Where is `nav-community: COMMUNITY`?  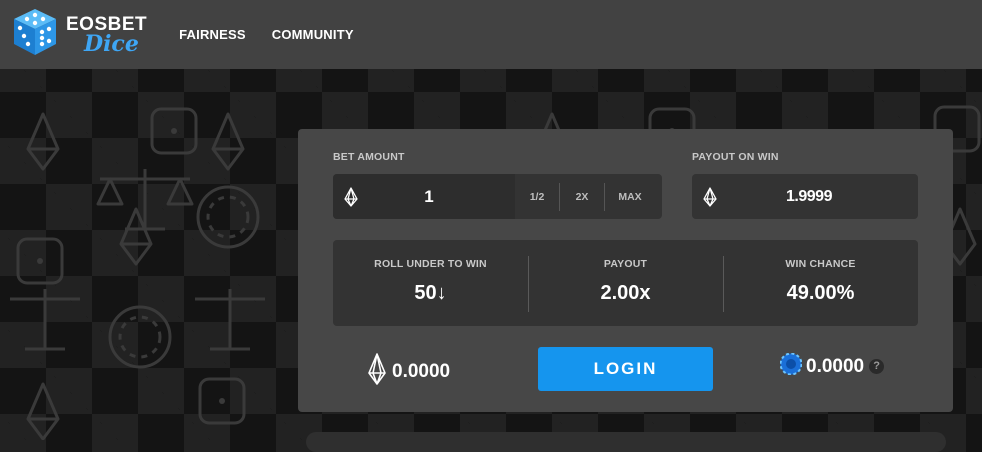
nav-community: COMMUNITY is located at coordinates (313, 34).